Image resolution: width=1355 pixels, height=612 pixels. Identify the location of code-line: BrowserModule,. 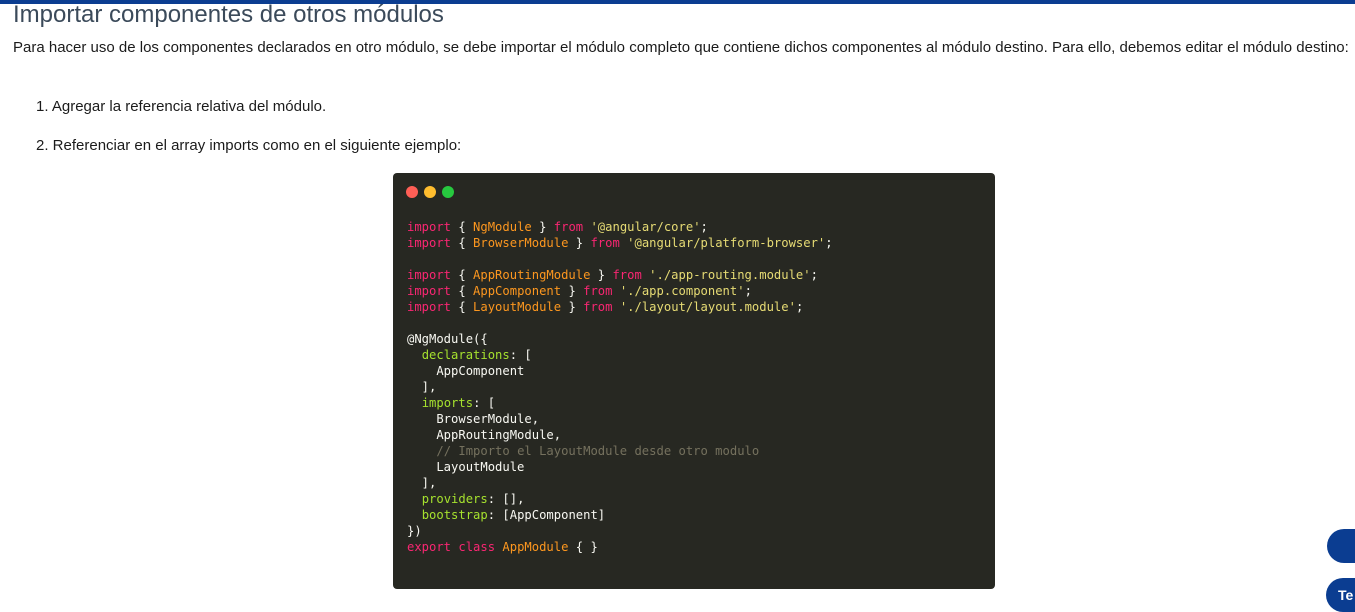
(473, 419).